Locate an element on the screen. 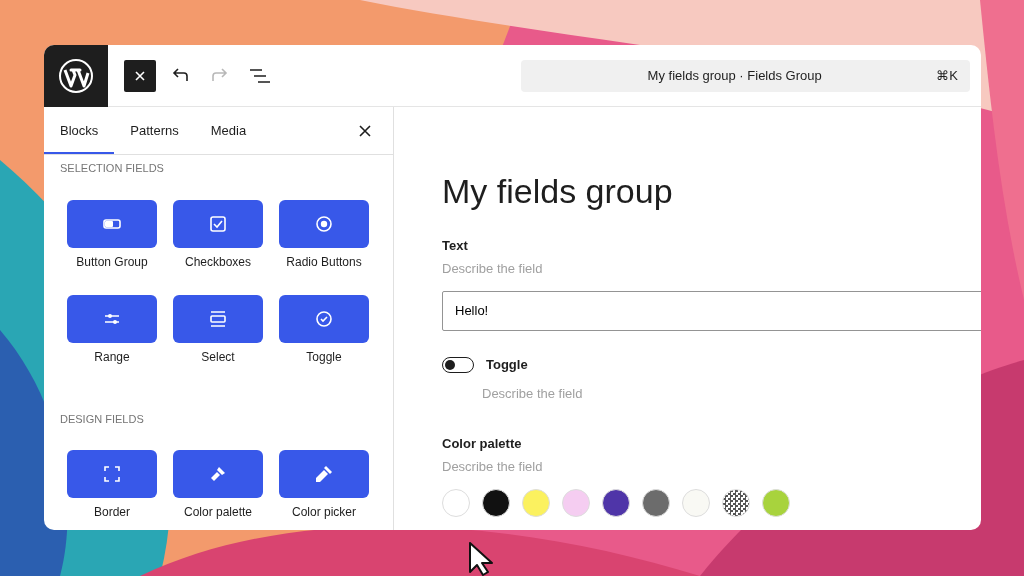 The height and width of the screenshot is (576, 1024). list-view-icon is located at coordinates (260, 75).